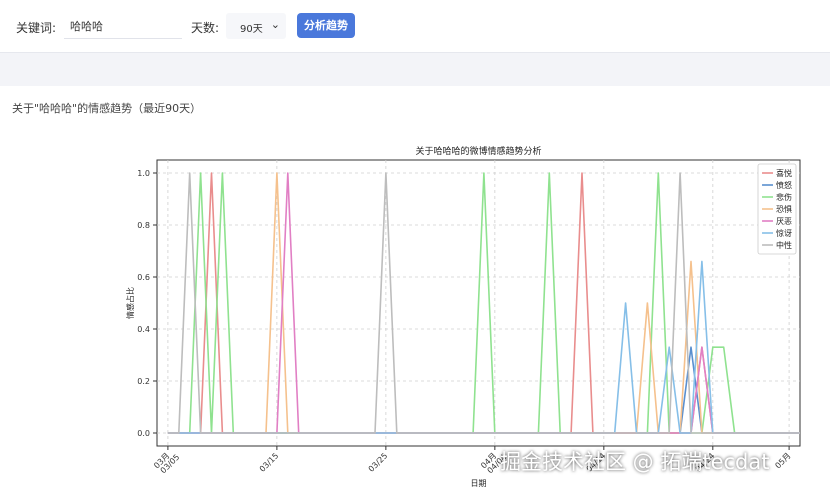 The height and width of the screenshot is (491, 830). Describe the element at coordinates (784, 209) in the screenshot. I see `legend-label: 恐惧` at that location.